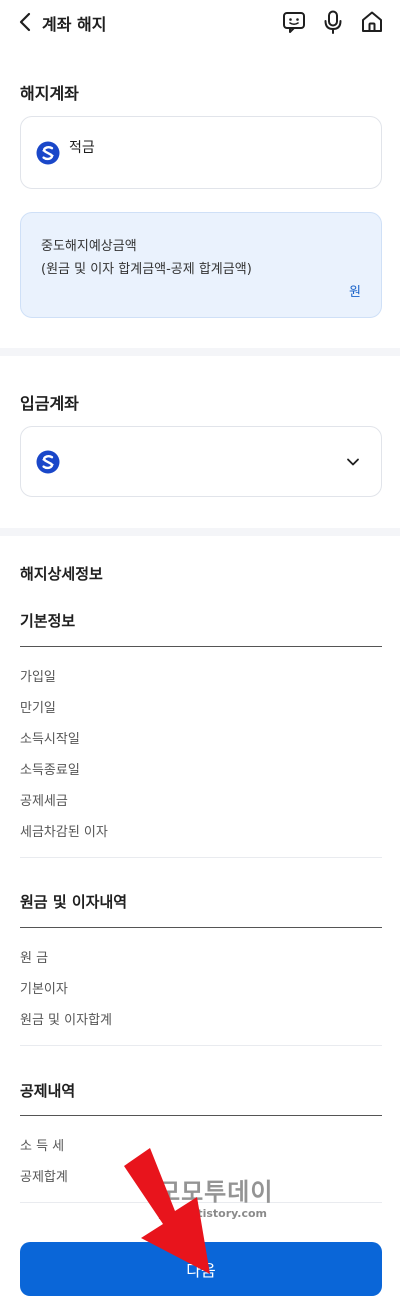  I want to click on row-deduction-total: 공제합계, so click(44, 1177).